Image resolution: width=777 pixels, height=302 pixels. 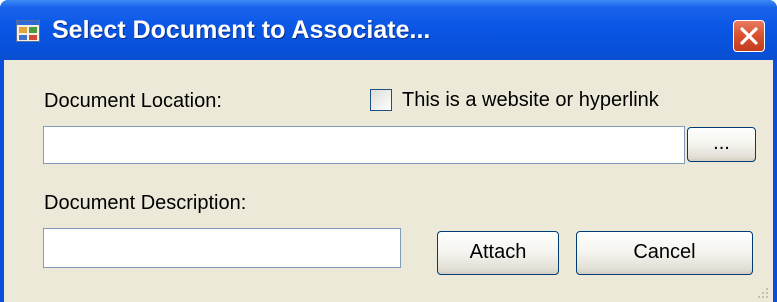 What do you see at coordinates (364, 145) in the screenshot?
I see `document-location-input` at bounding box center [364, 145].